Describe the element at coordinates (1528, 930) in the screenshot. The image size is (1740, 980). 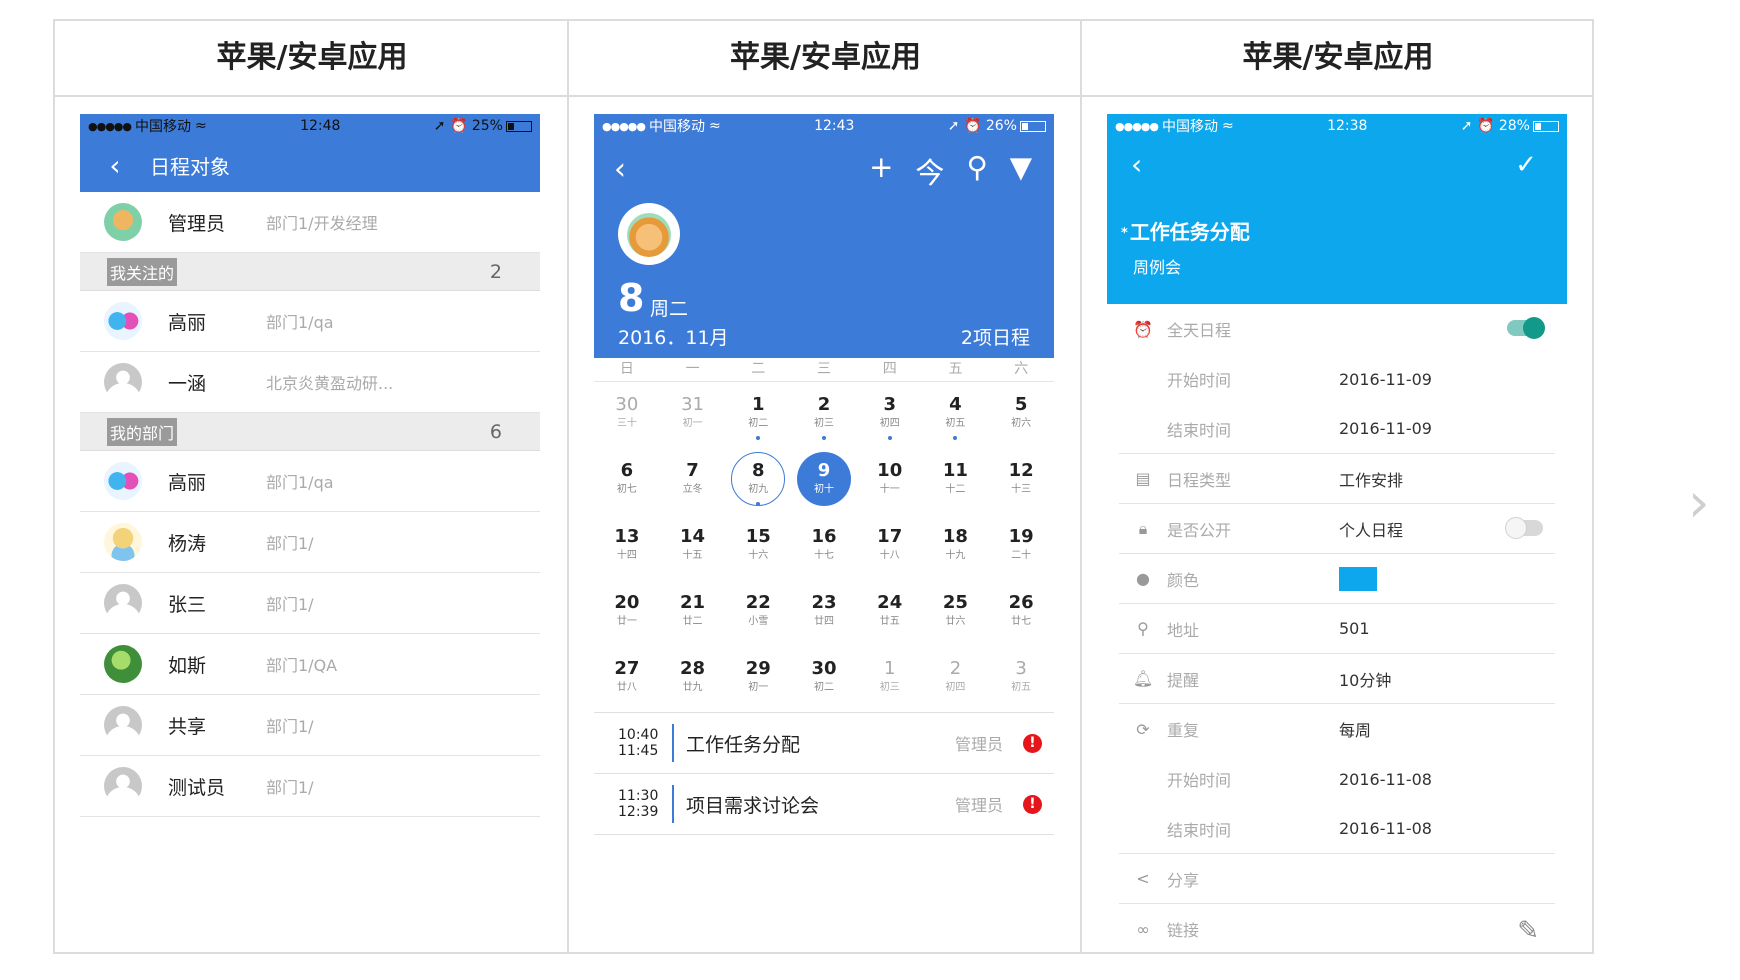
I see `edit-pencil-icon: ✎` at that location.